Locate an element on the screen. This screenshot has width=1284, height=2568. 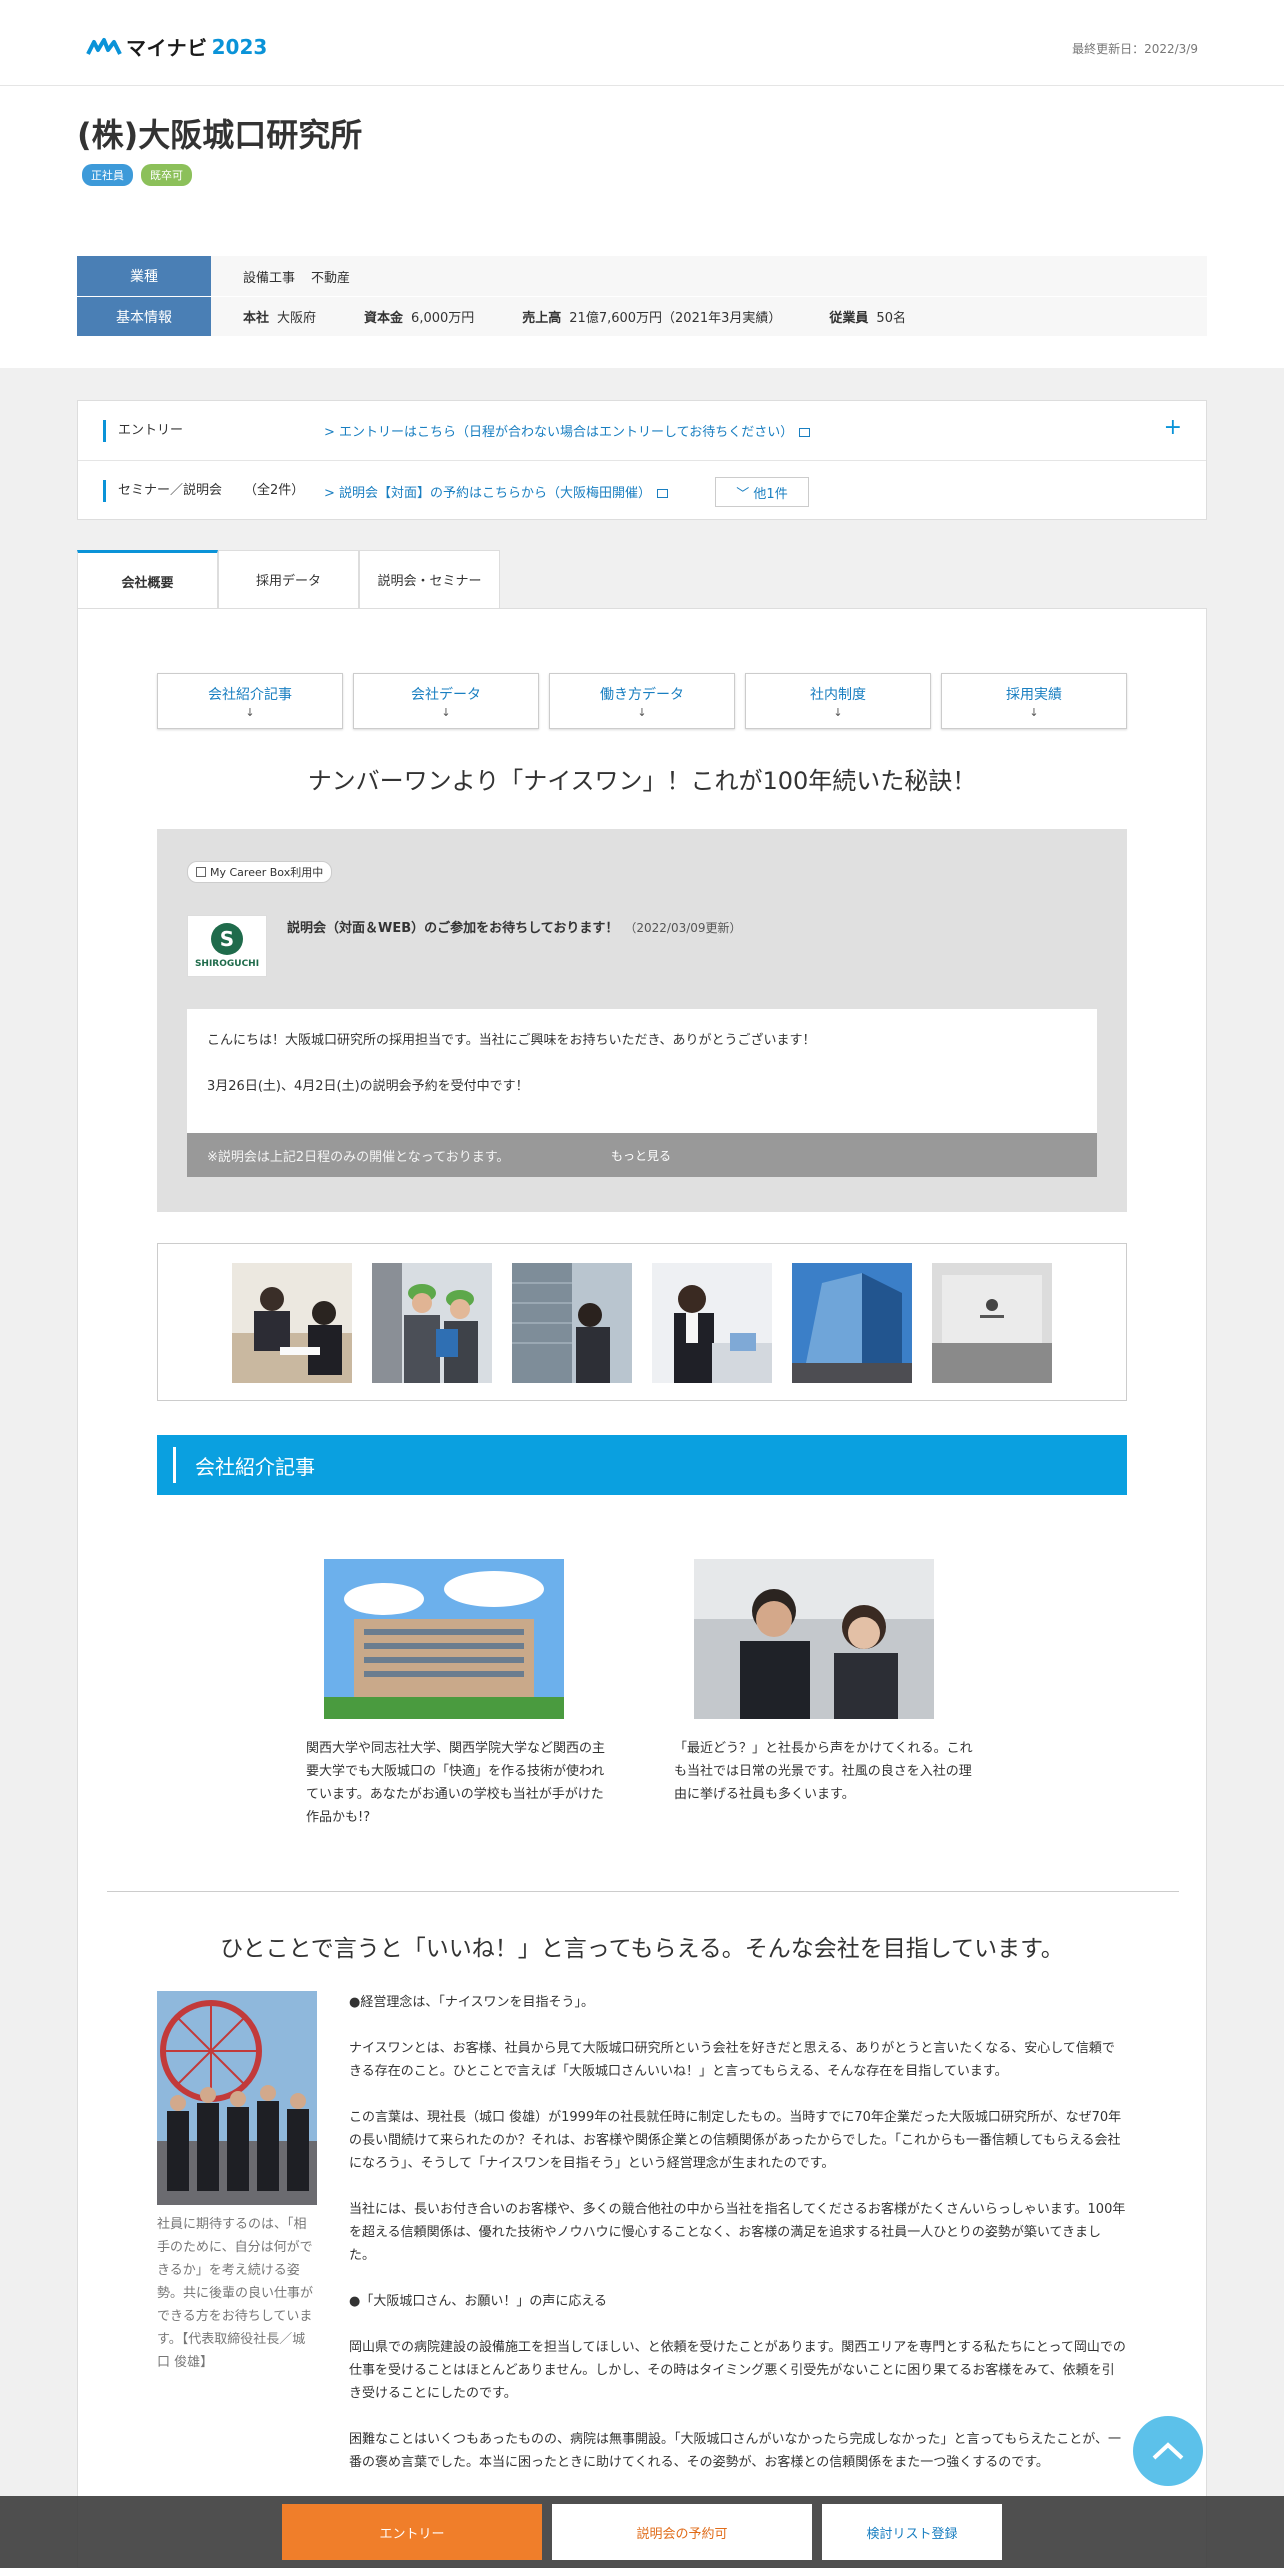
entry-button: エントリー is located at coordinates (412, 2532).